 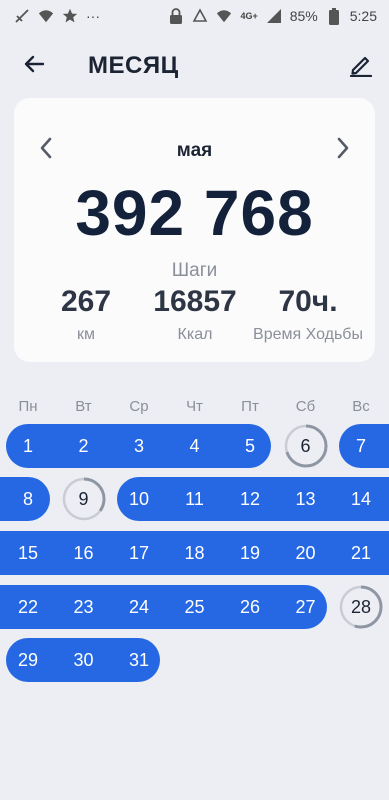 What do you see at coordinates (176, 16) in the screenshot?
I see `lock-icon` at bounding box center [176, 16].